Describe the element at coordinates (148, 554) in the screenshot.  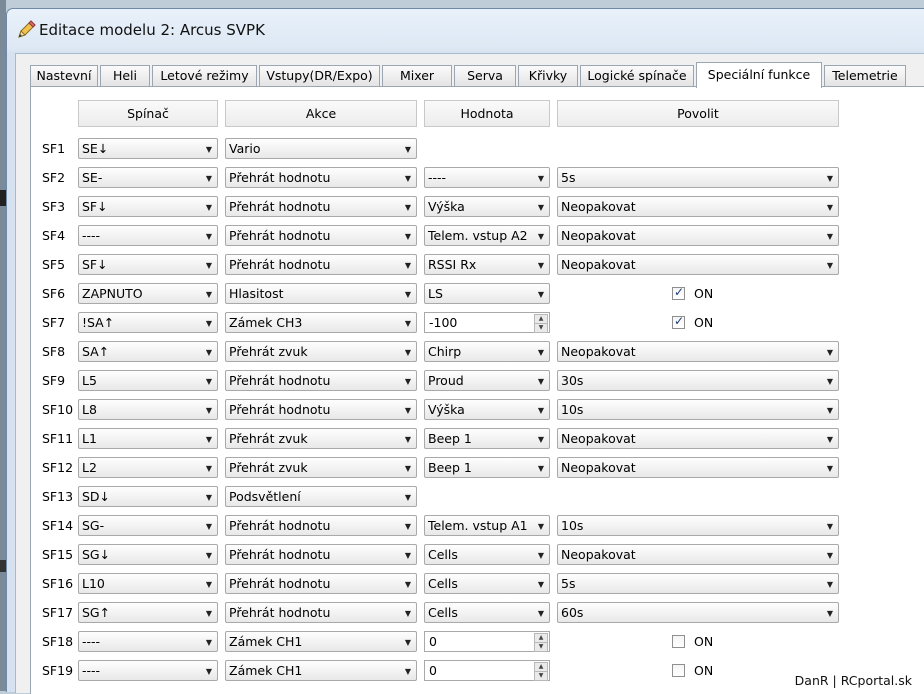
I see `switch-select: SG↓ ▼` at that location.